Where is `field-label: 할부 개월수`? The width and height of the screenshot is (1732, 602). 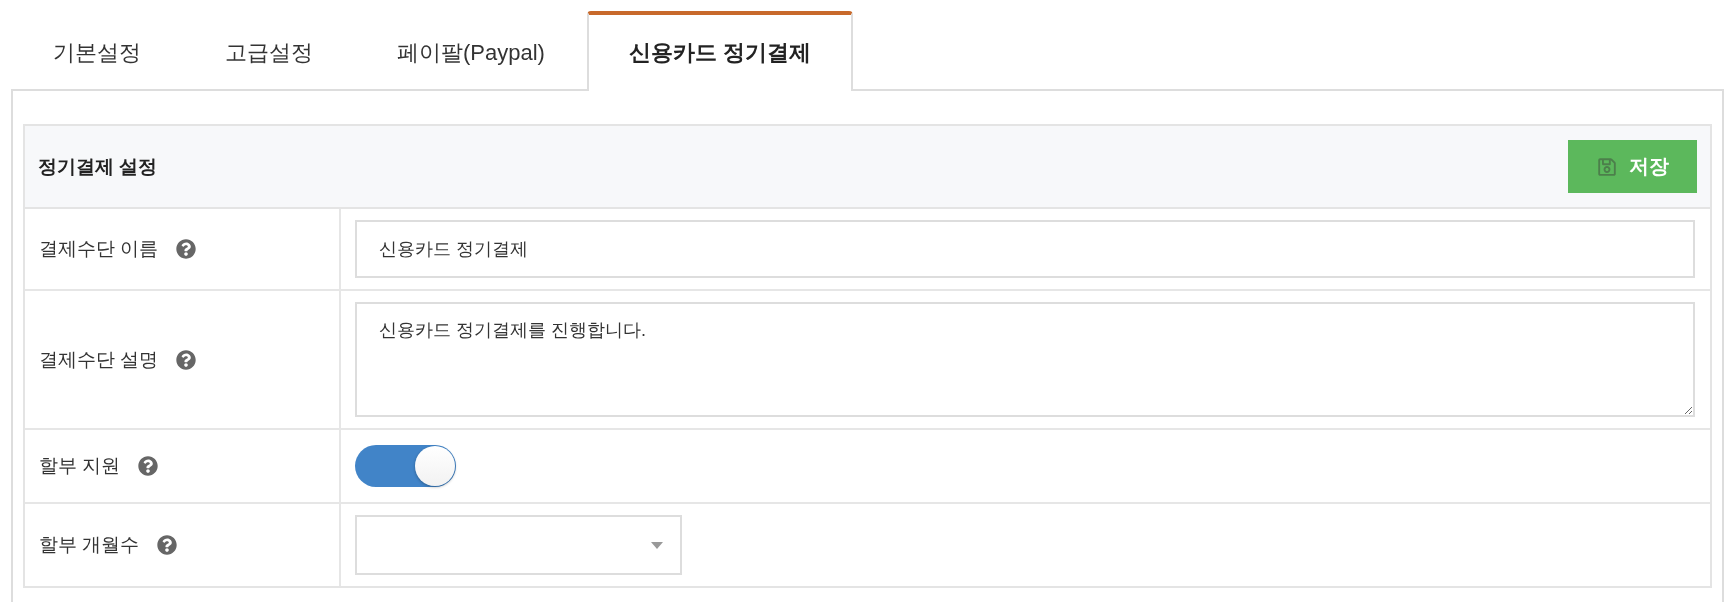
field-label: 할부 개월수 is located at coordinates (89, 545).